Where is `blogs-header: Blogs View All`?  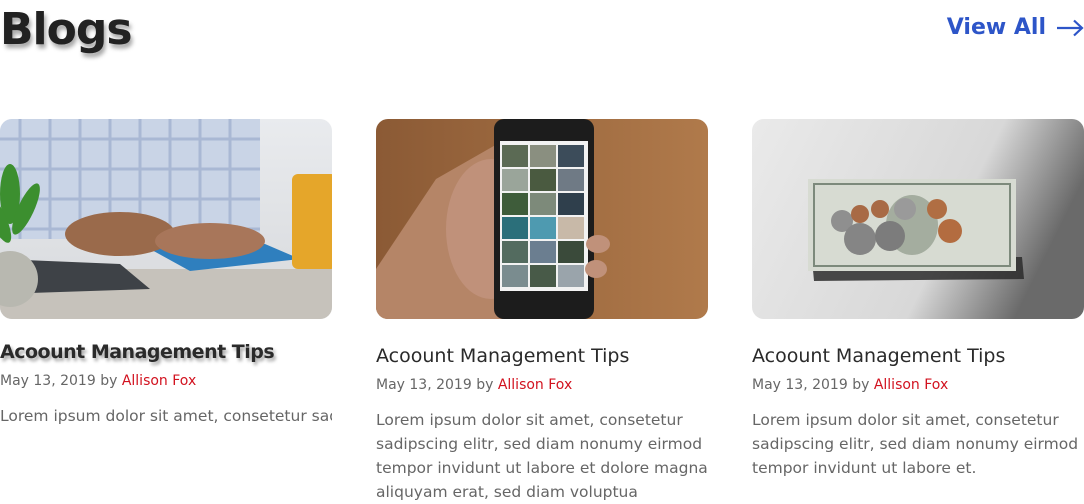
blogs-header: Blogs View All is located at coordinates (542, 35).